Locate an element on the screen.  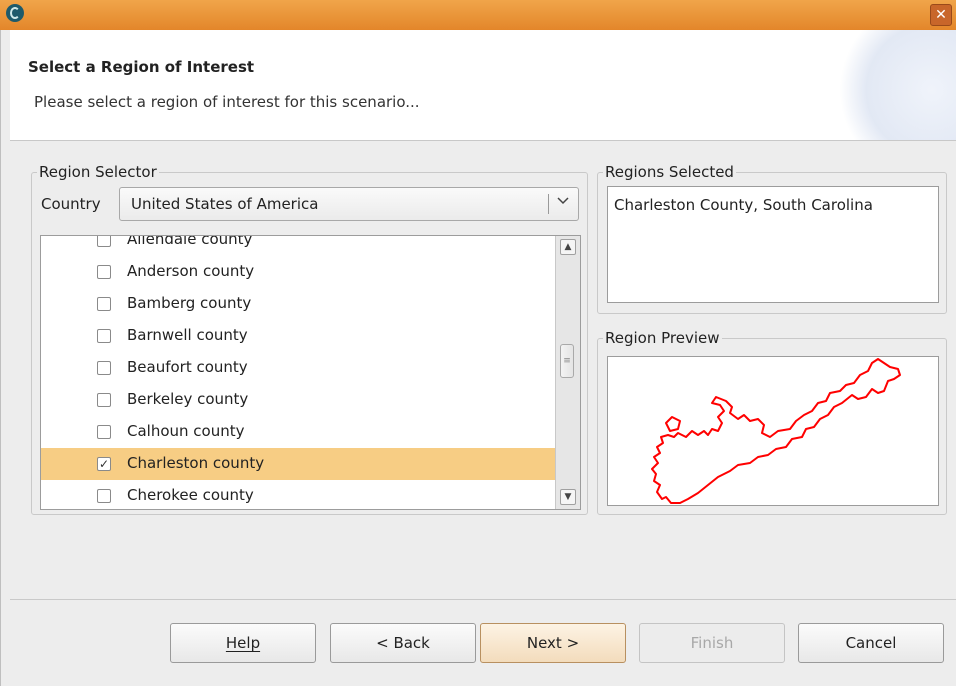
country-label: Country is located at coordinates (71, 204).